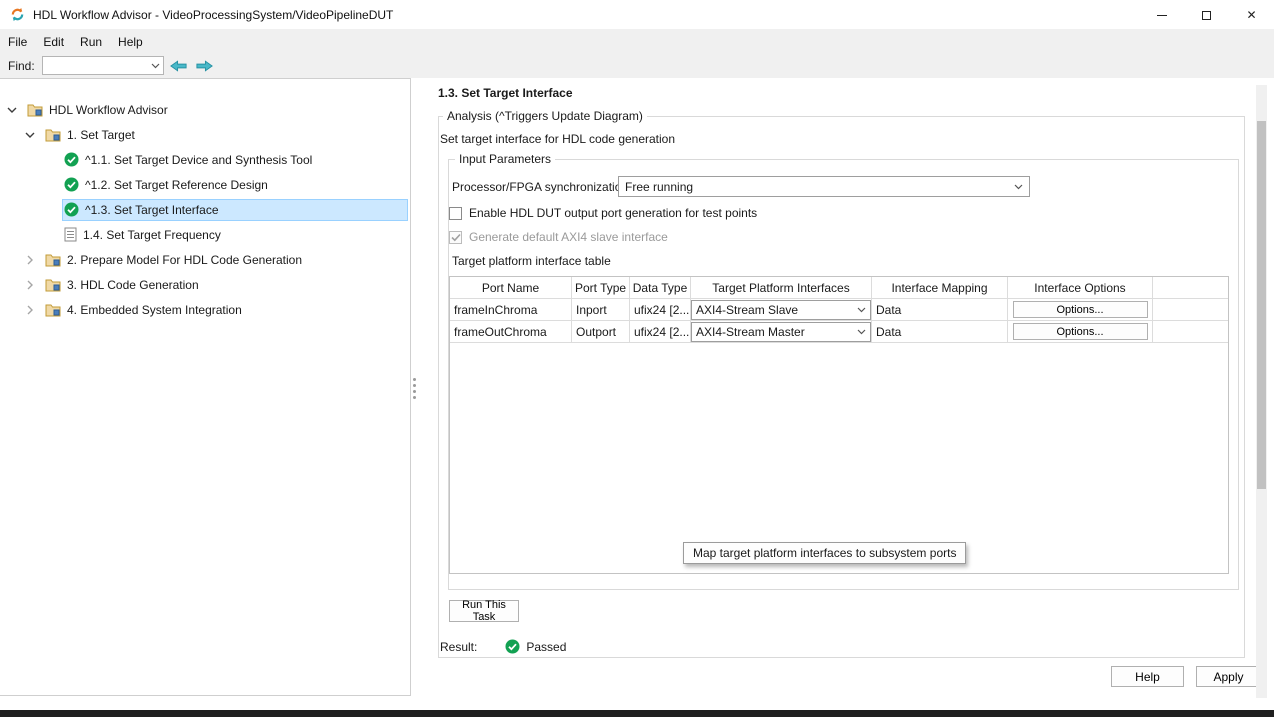  What do you see at coordinates (152, 234) in the screenshot?
I see `tree-item-label: 1.4. Set Target Frequency` at bounding box center [152, 234].